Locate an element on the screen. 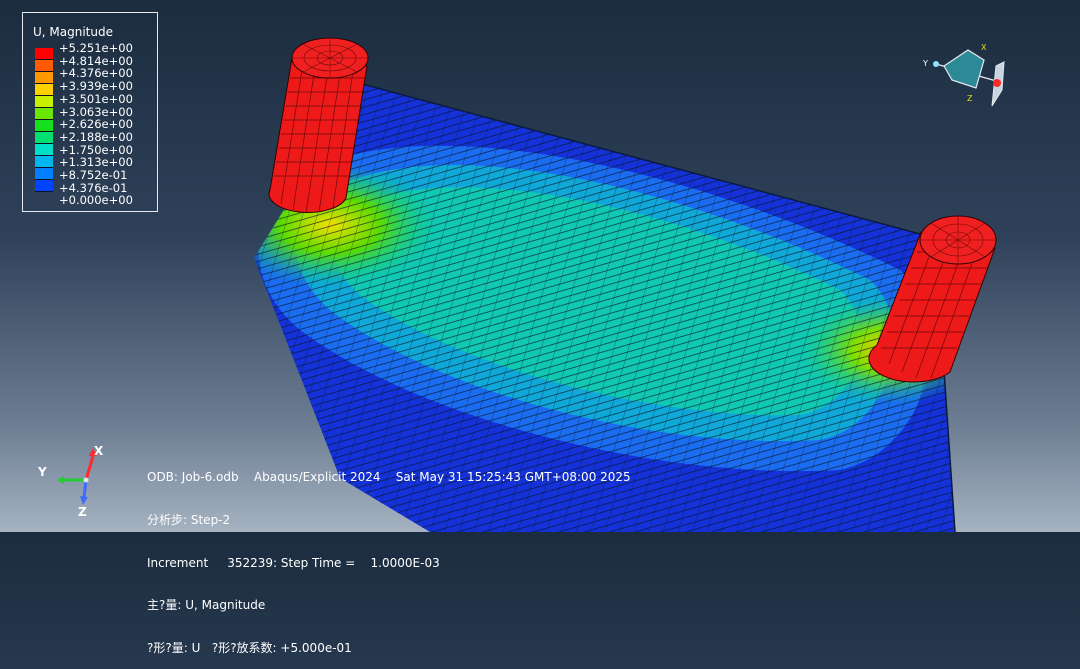 This screenshot has height=669, width=1080. legend-title: U, Magnitude is located at coordinates (73, 32).